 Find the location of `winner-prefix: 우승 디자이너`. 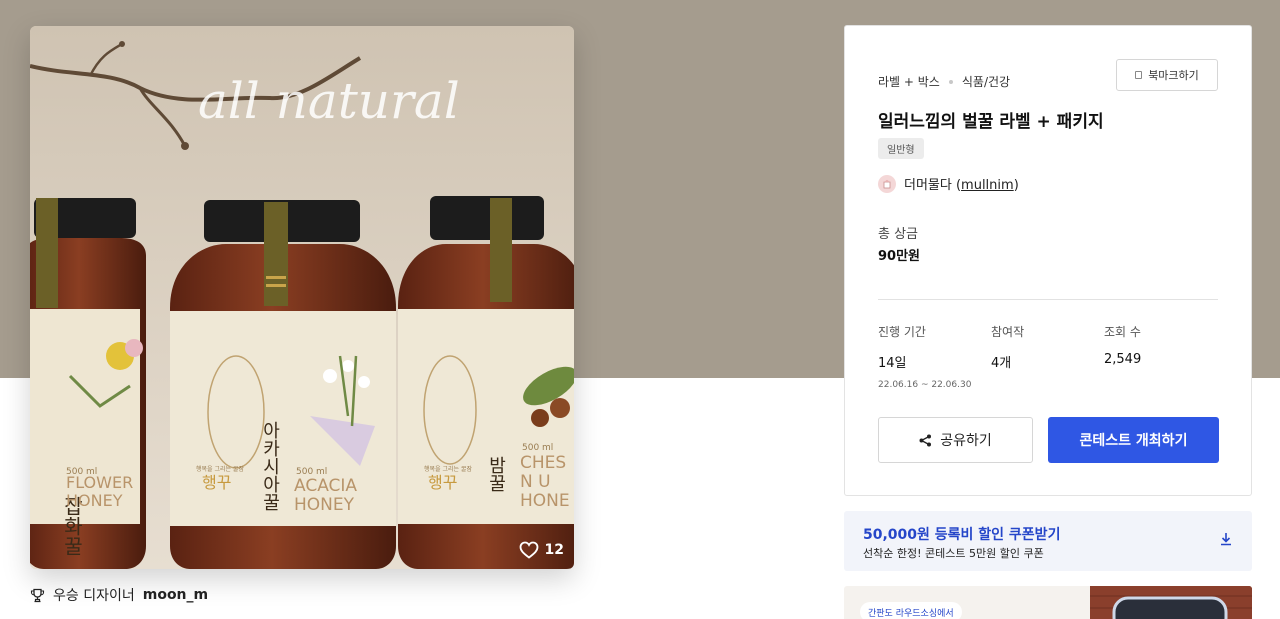

winner-prefix: 우승 디자이너 is located at coordinates (94, 596).